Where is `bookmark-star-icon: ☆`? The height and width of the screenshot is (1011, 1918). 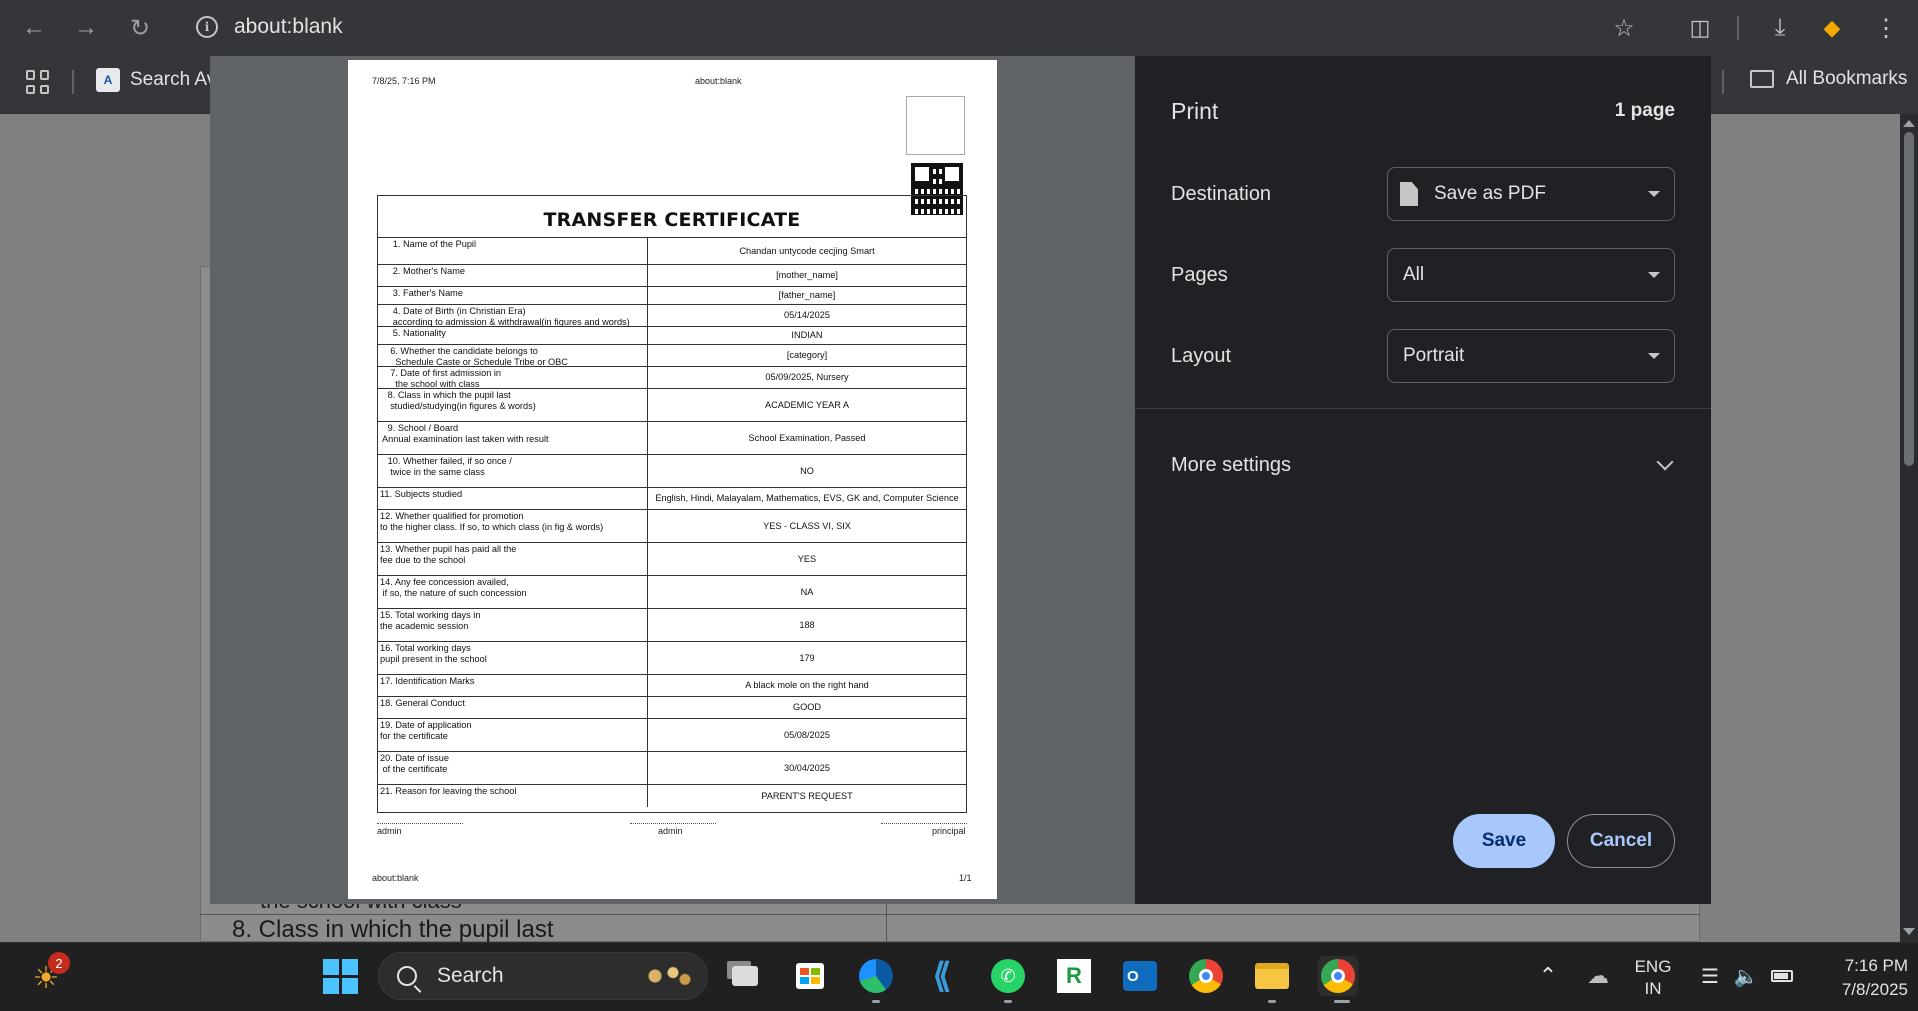
bookmark-star-icon: ☆ is located at coordinates (1624, 28).